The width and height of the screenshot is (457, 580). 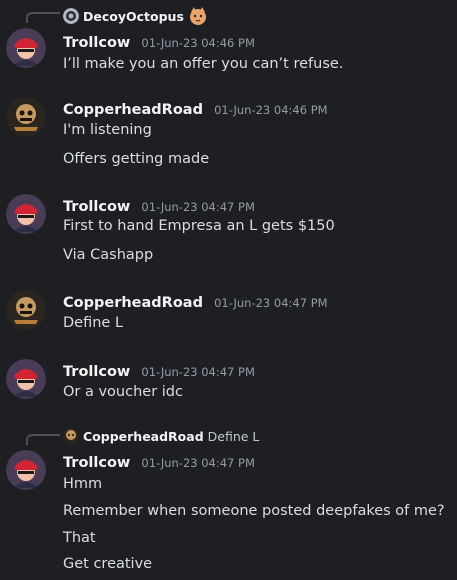 What do you see at coordinates (107, 130) in the screenshot?
I see `message-text: I'm listening` at bounding box center [107, 130].